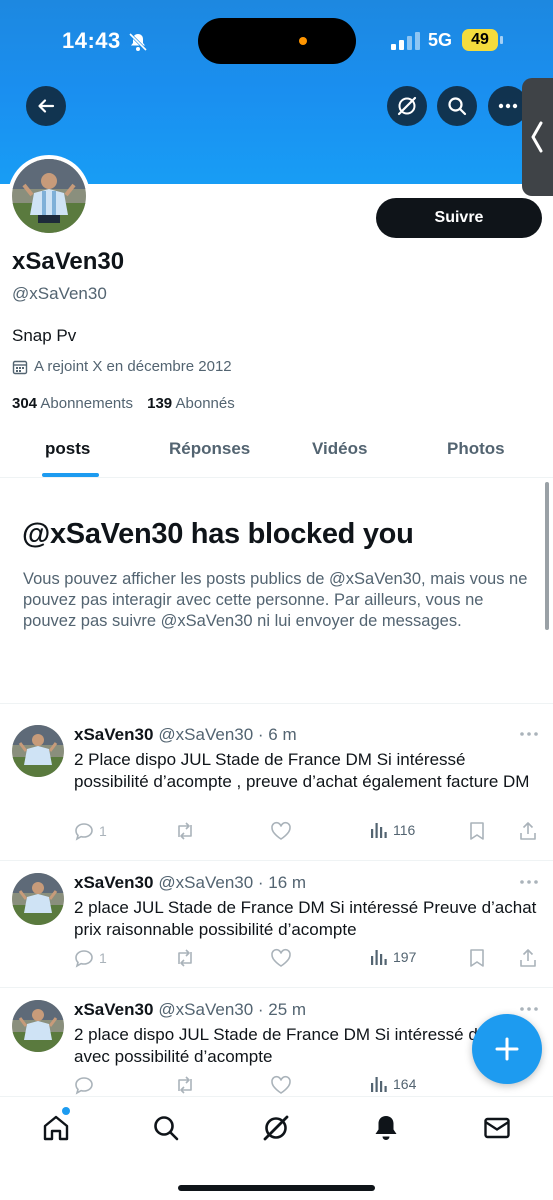 This screenshot has height=1200, width=553. Describe the element at coordinates (501, 40) in the screenshot. I see `battery-tip` at that location.